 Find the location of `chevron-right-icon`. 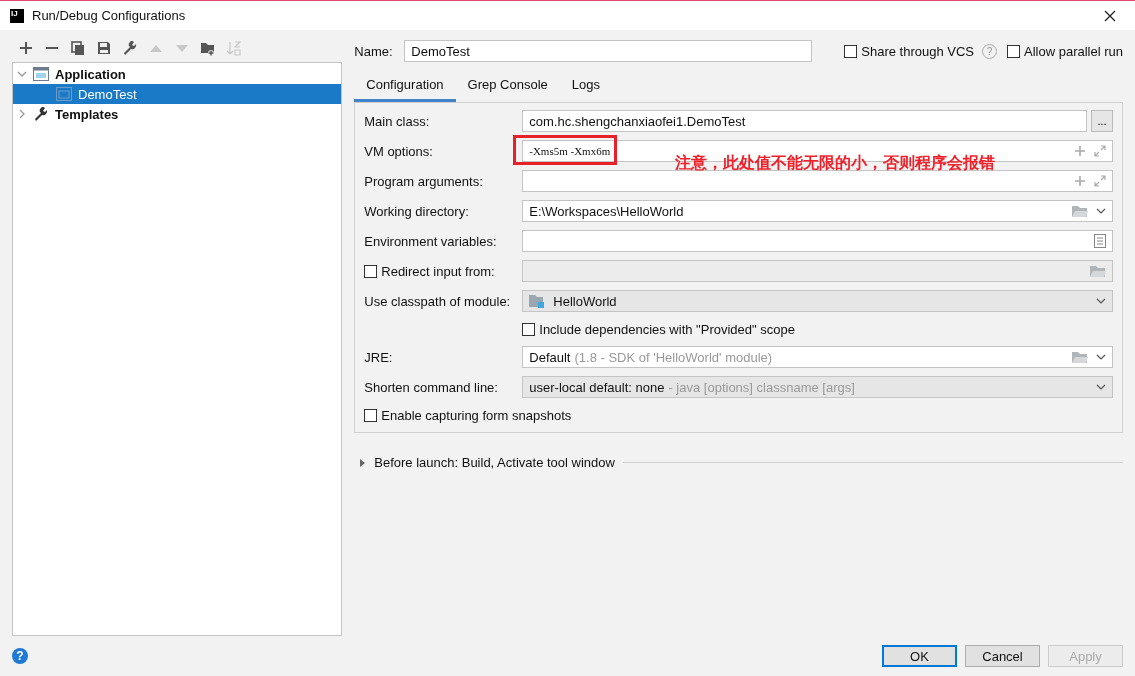

chevron-right-icon is located at coordinates (22, 114).